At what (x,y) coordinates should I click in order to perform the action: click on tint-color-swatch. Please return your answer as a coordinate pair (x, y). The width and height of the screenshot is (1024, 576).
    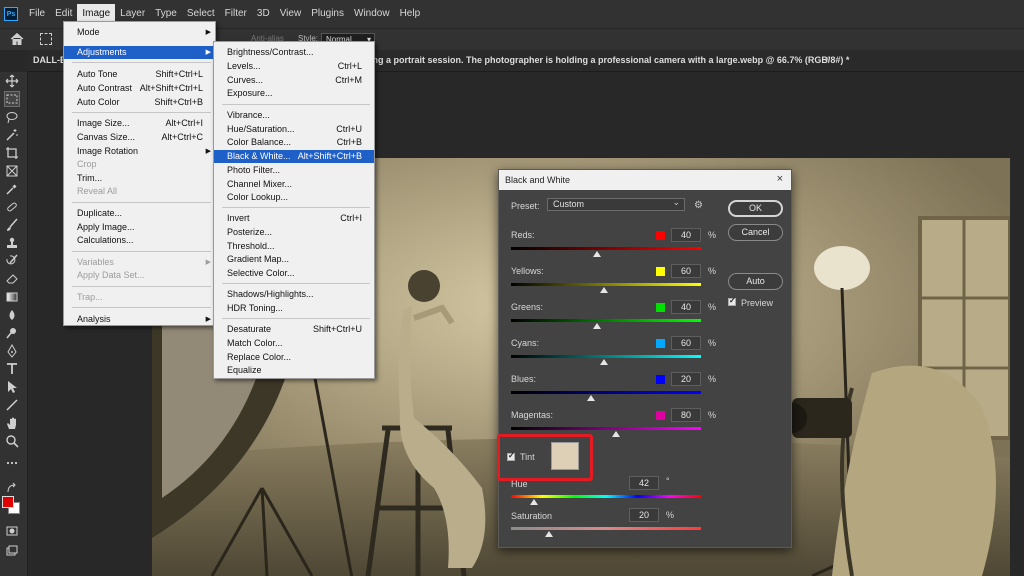
    Looking at the image, I should click on (565, 456).